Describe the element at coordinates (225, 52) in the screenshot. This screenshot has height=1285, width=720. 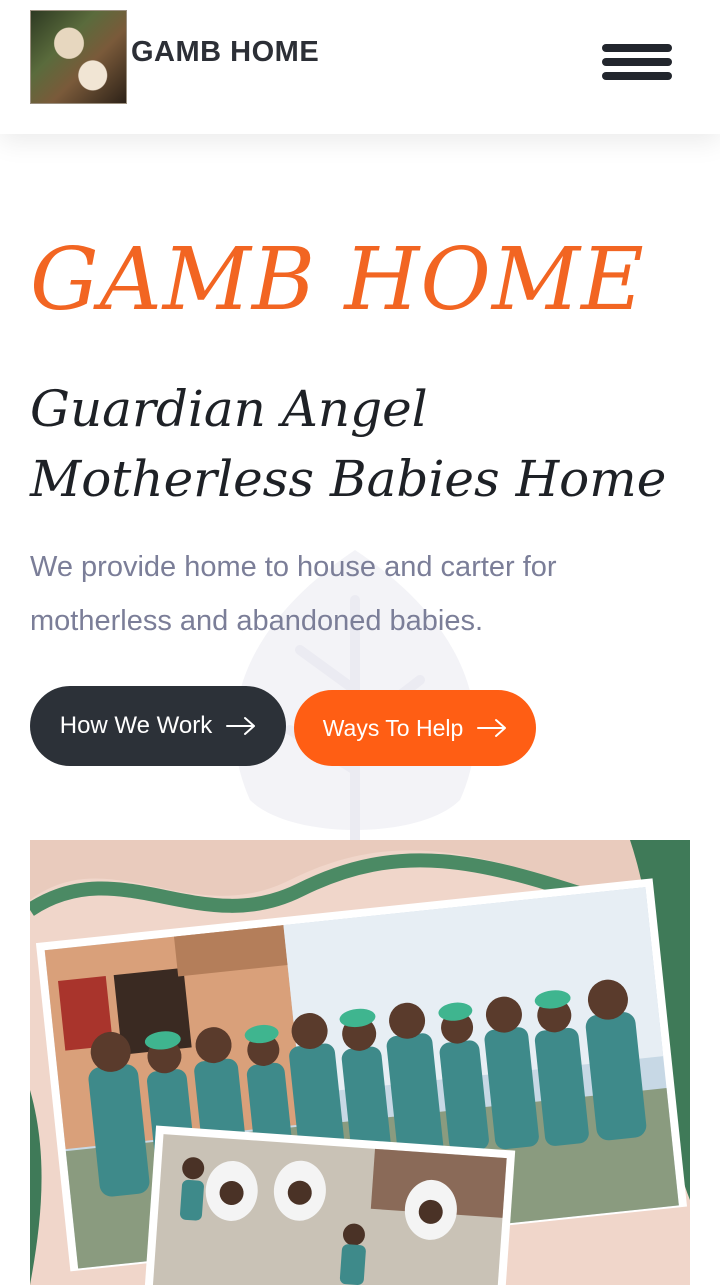
I see `logo-text: GAMB HOME` at that location.